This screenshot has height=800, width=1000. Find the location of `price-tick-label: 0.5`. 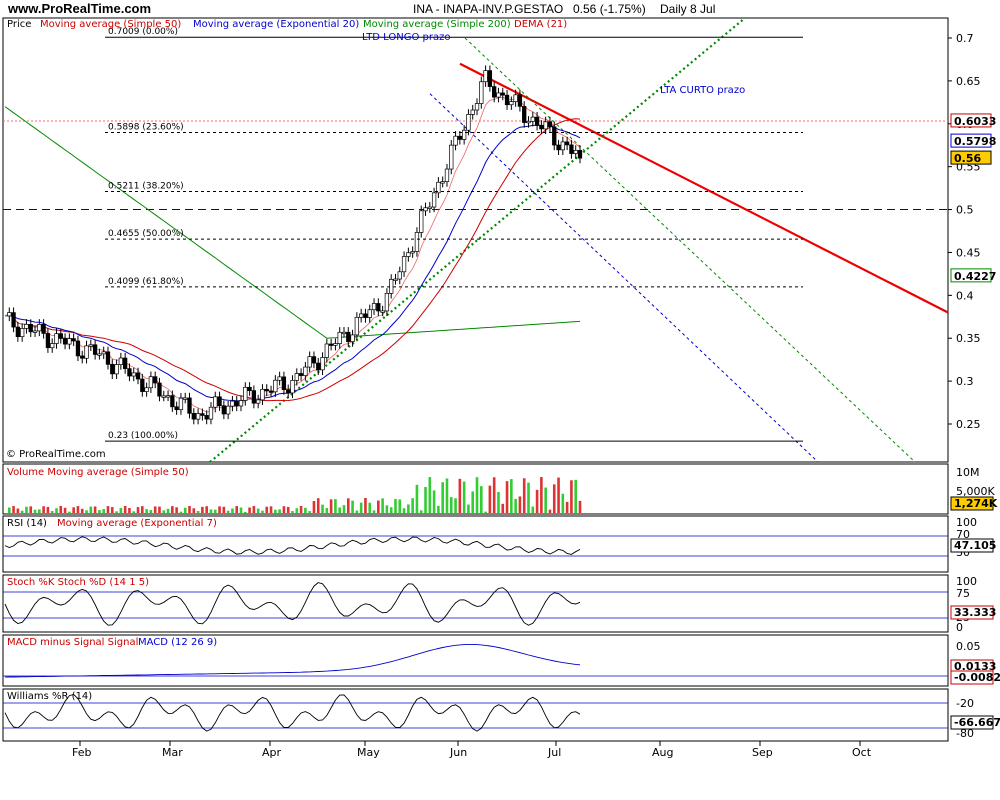

price-tick-label: 0.5 is located at coordinates (965, 210).